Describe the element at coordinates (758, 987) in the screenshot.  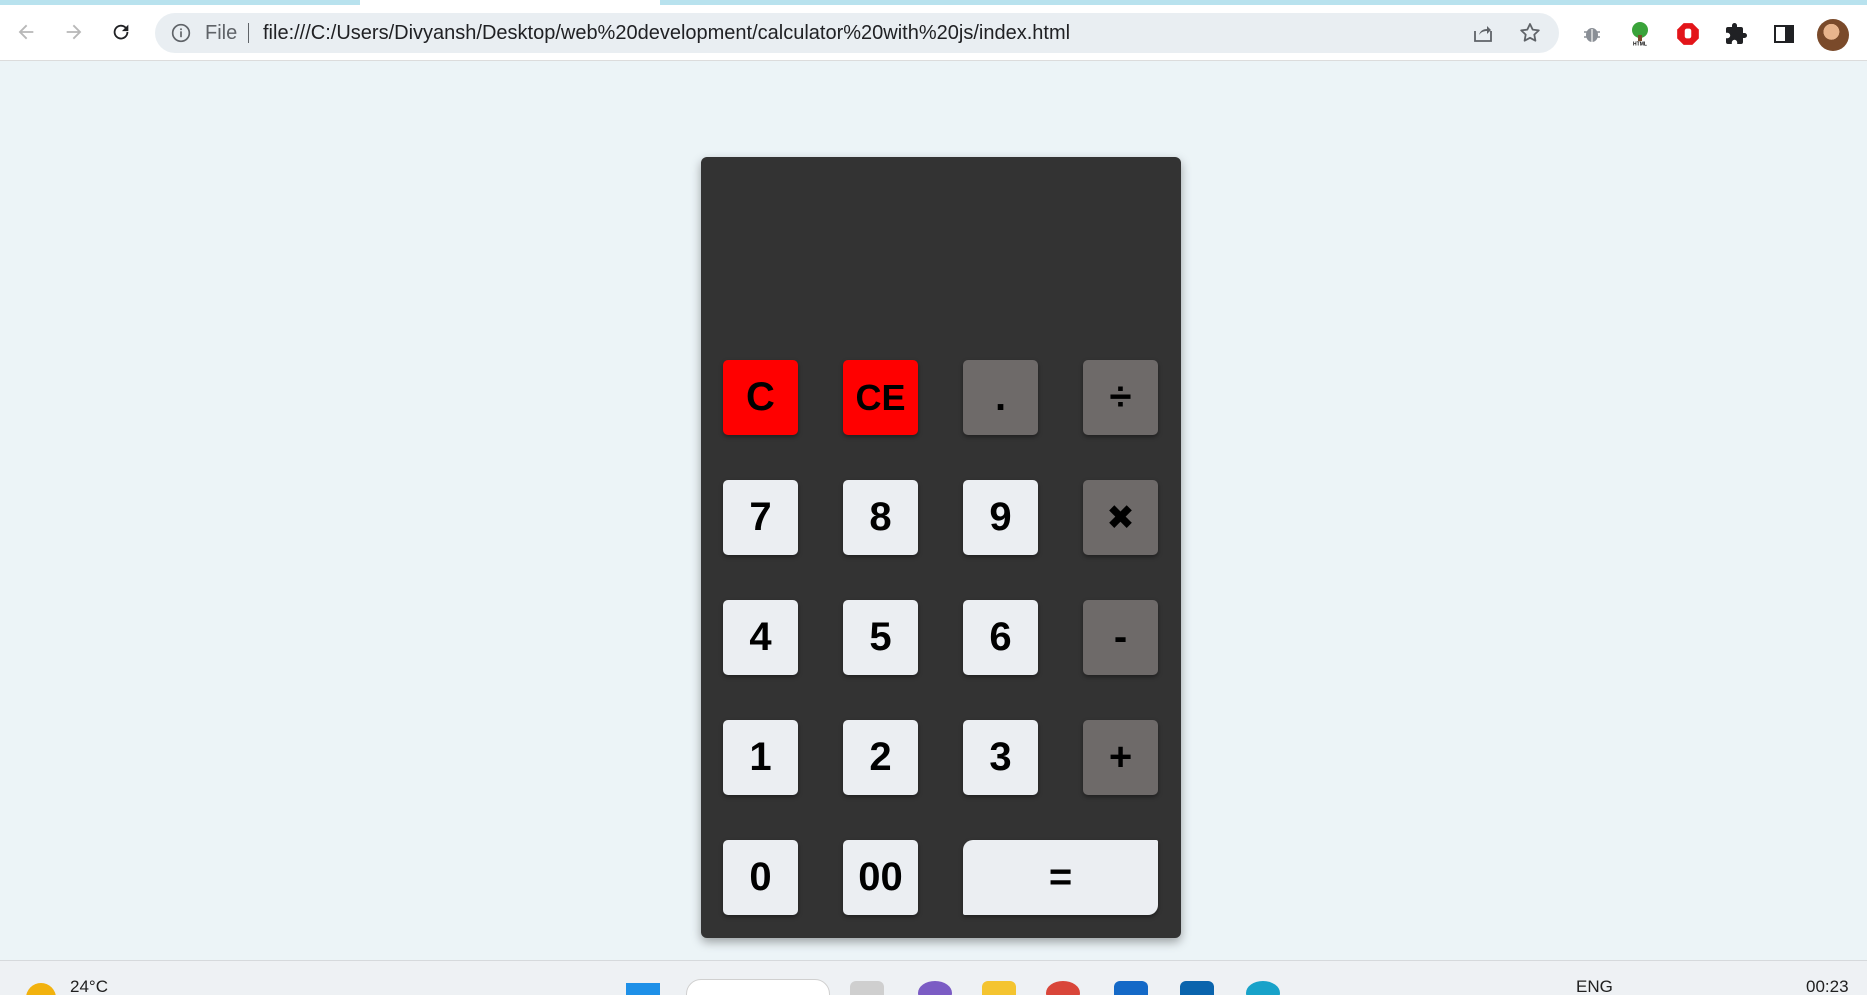
I see `taskbar-search` at that location.